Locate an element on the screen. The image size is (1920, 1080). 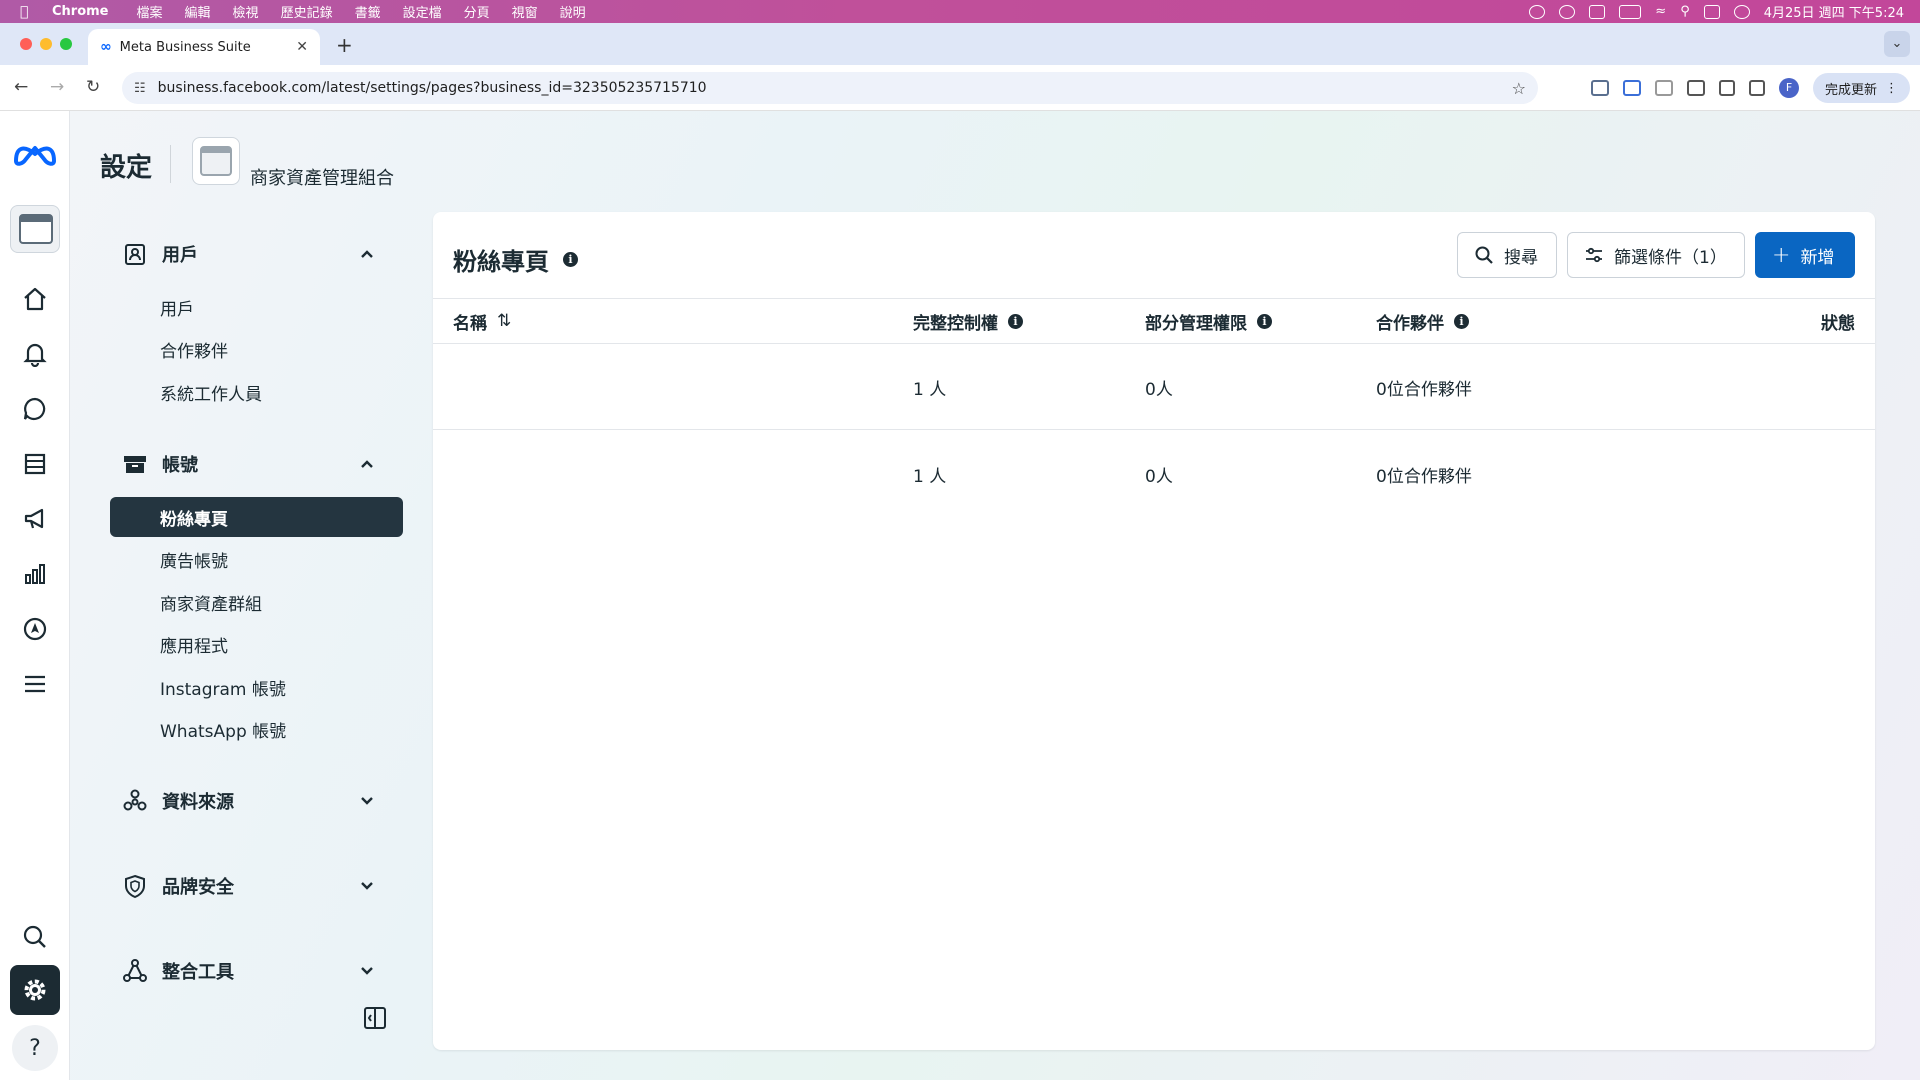
settings-gear-icon is located at coordinates (35, 990).